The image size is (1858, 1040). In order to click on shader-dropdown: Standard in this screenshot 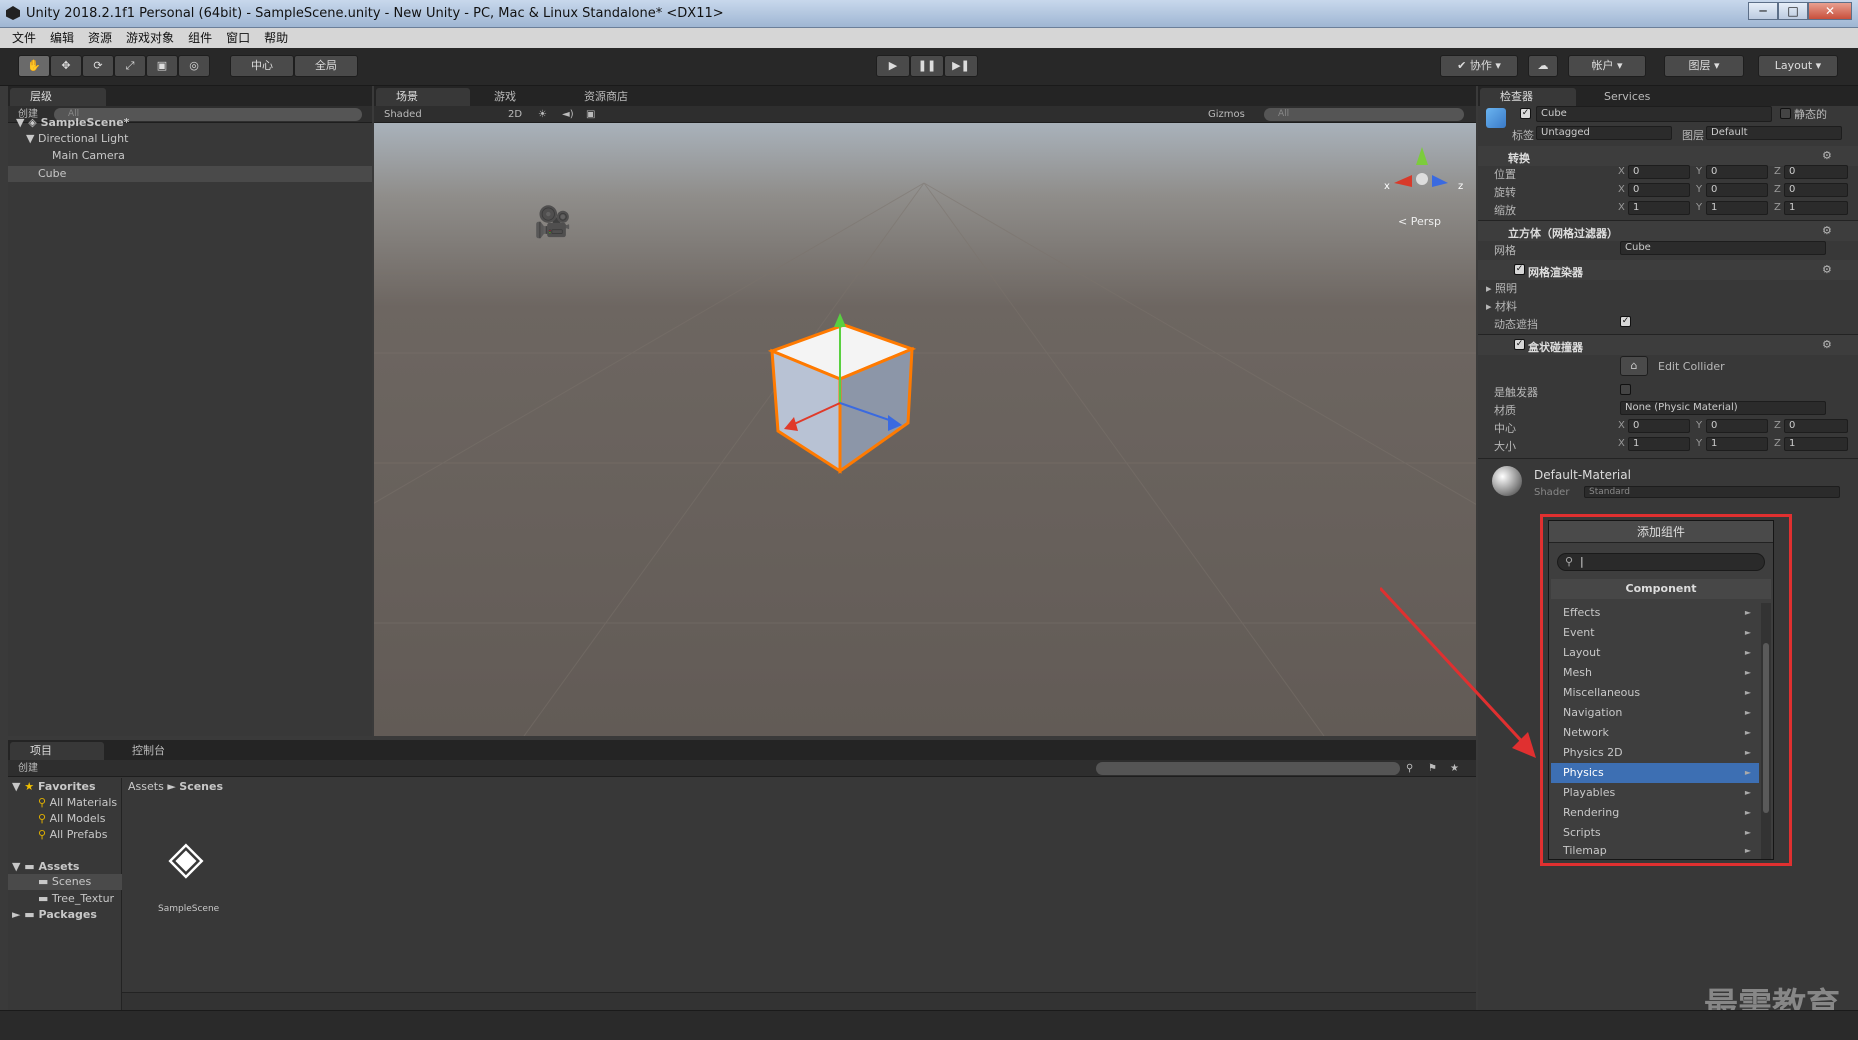, I will do `click(1712, 492)`.